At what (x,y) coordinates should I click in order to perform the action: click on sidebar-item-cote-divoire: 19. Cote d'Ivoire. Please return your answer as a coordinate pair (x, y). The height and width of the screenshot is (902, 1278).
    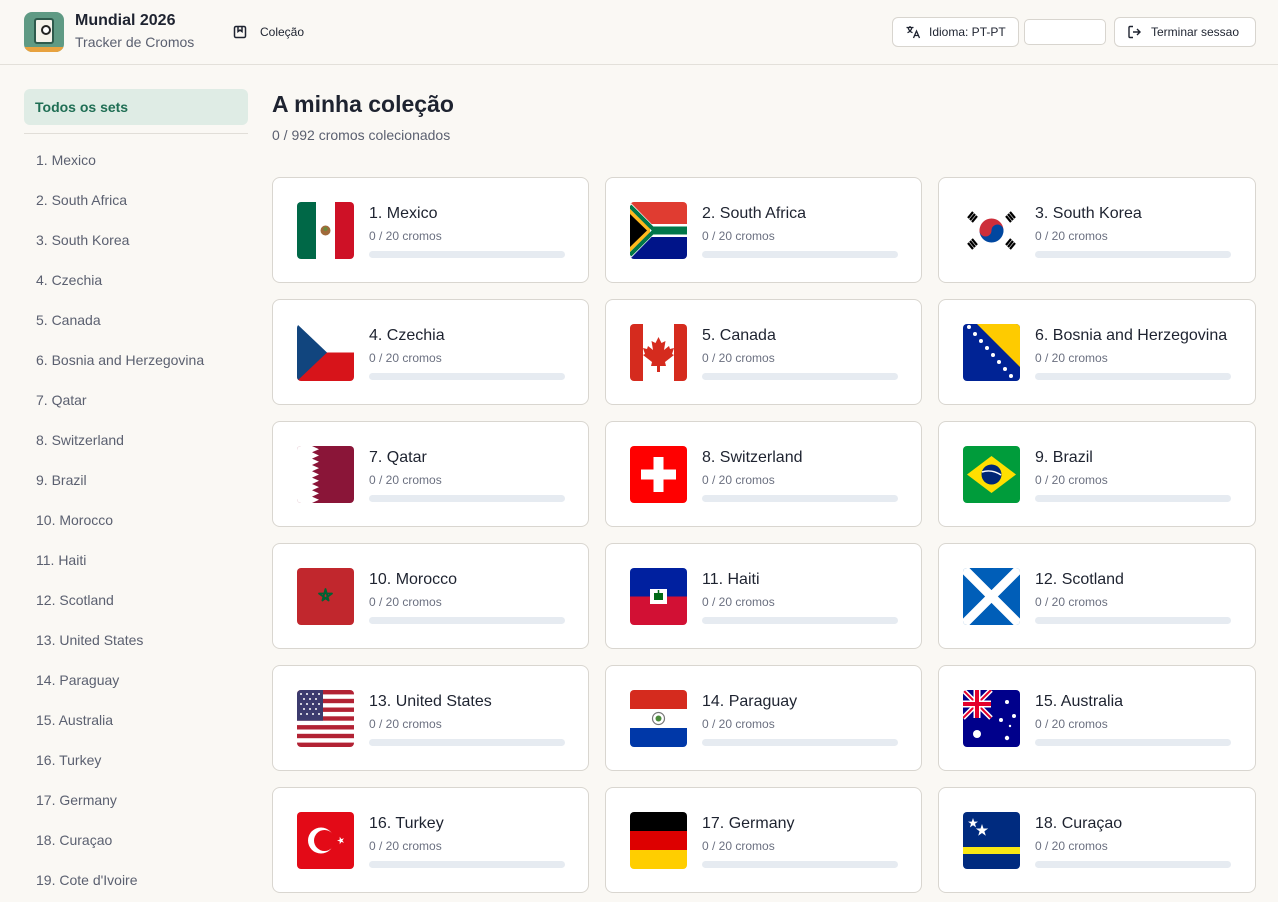
    Looking at the image, I should click on (136, 880).